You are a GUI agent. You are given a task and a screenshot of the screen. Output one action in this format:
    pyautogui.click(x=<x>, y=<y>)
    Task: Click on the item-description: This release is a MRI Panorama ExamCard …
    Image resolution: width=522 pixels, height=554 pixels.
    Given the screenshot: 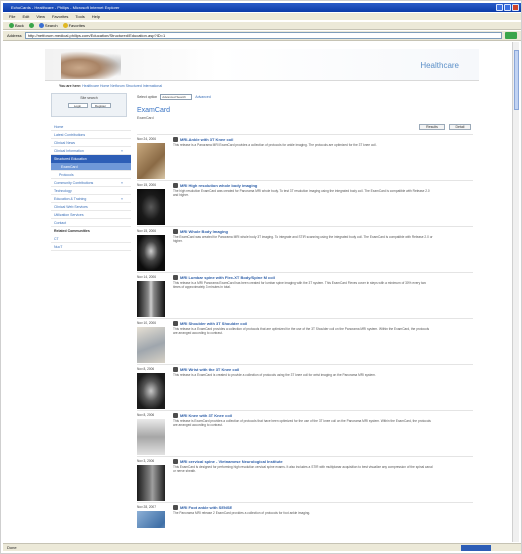 What is the action you would take?
    pyautogui.click(x=300, y=285)
    